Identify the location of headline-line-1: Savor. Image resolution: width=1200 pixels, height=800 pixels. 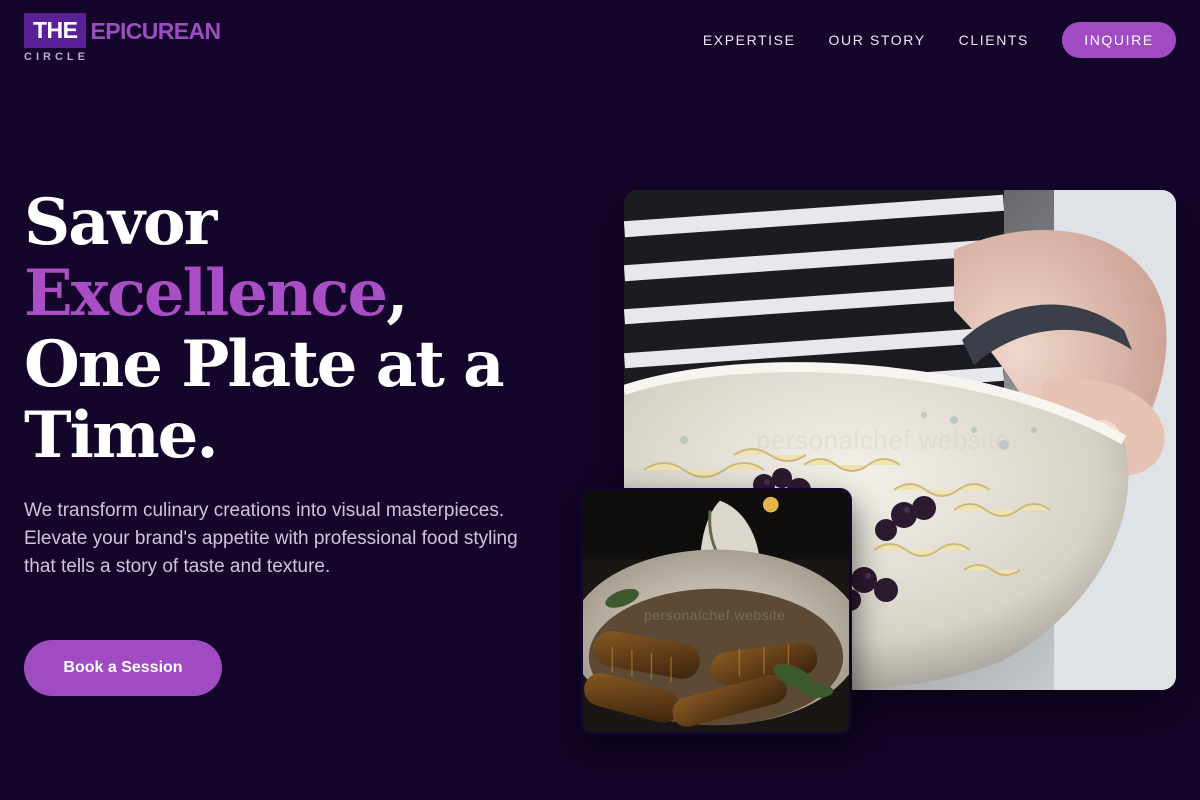
(120, 222).